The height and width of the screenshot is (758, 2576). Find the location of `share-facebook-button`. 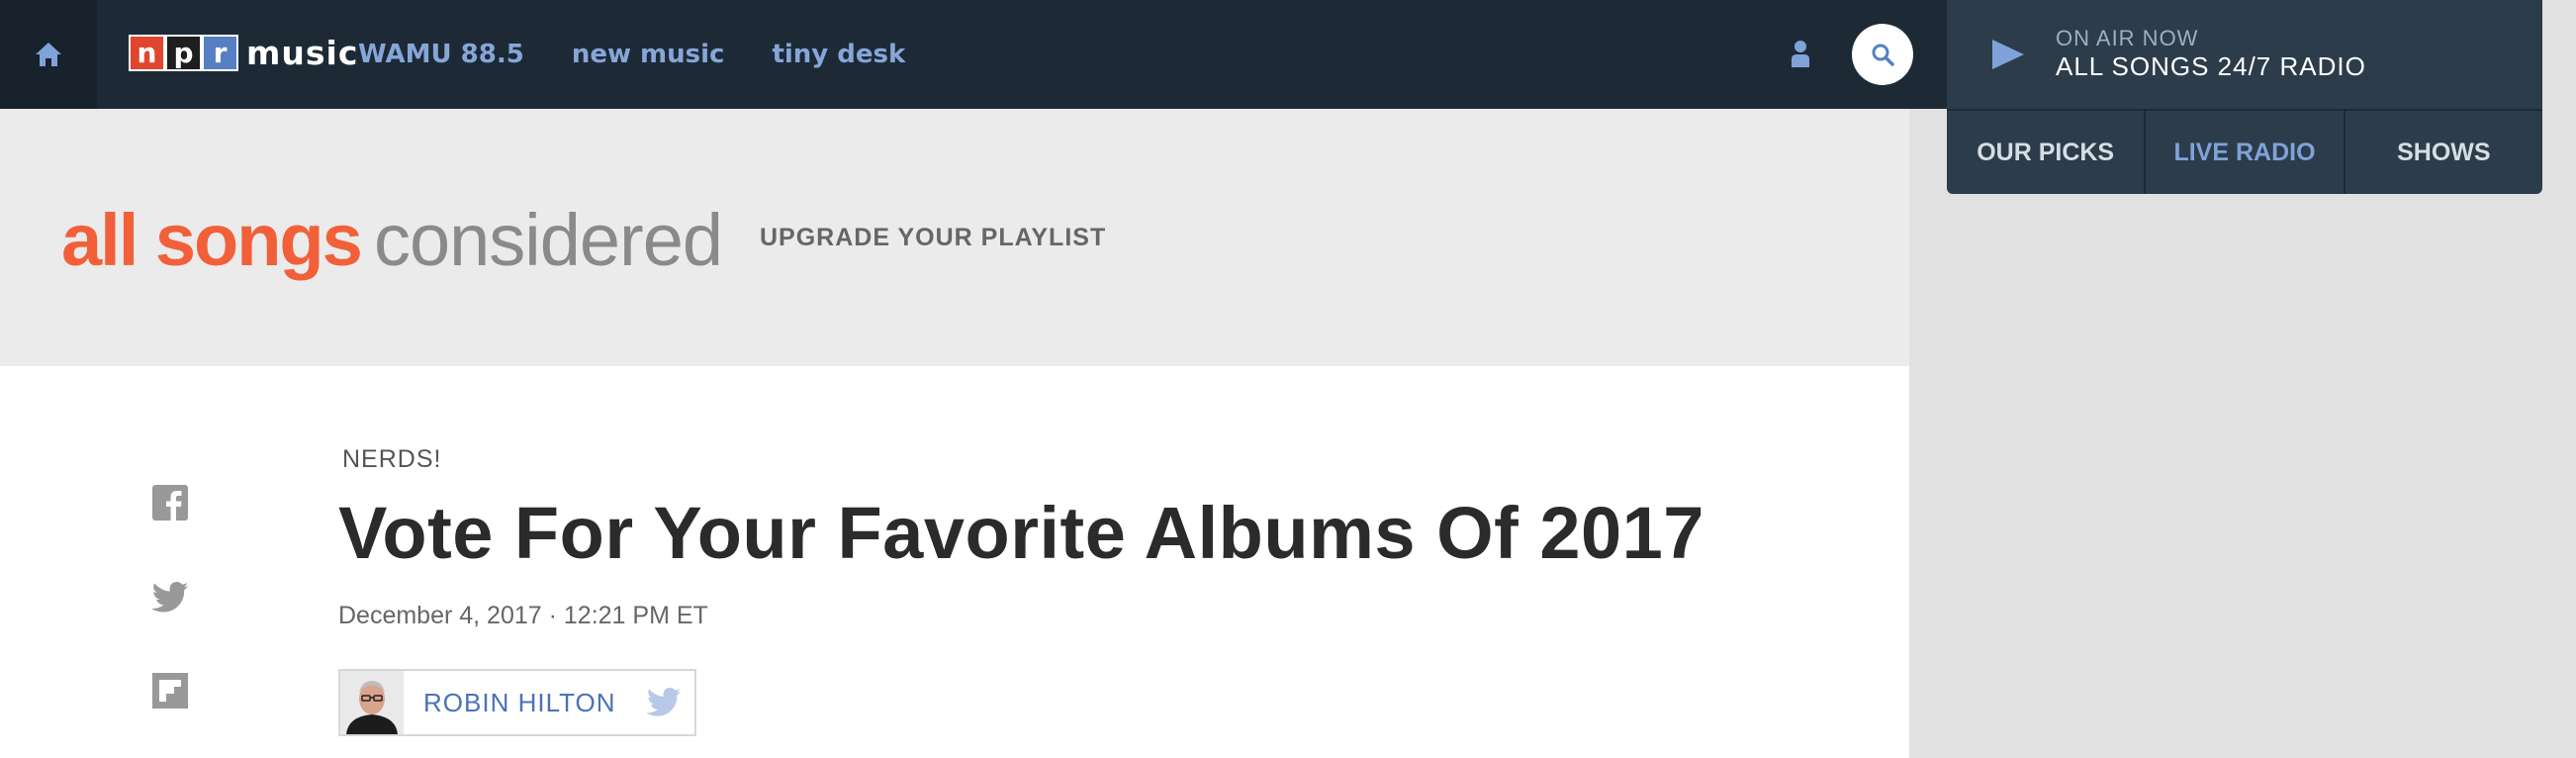

share-facebook-button is located at coordinates (170, 502).